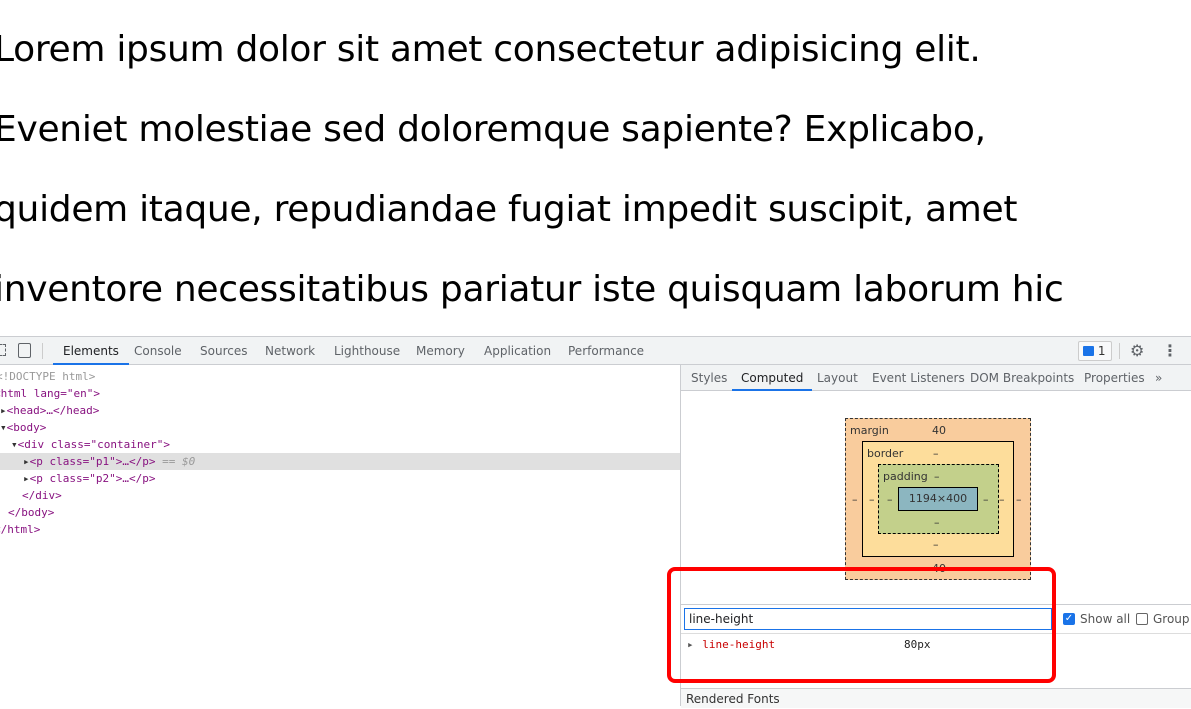 This screenshot has height=709, width=1191. Describe the element at coordinates (1088, 351) in the screenshot. I see `message-icon` at that location.